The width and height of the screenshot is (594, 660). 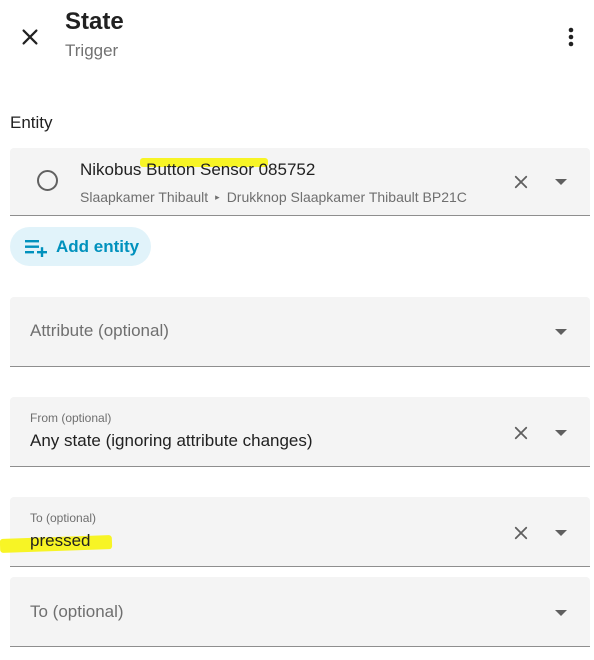 I want to click on entity-section-label: Entity, so click(x=31, y=122).